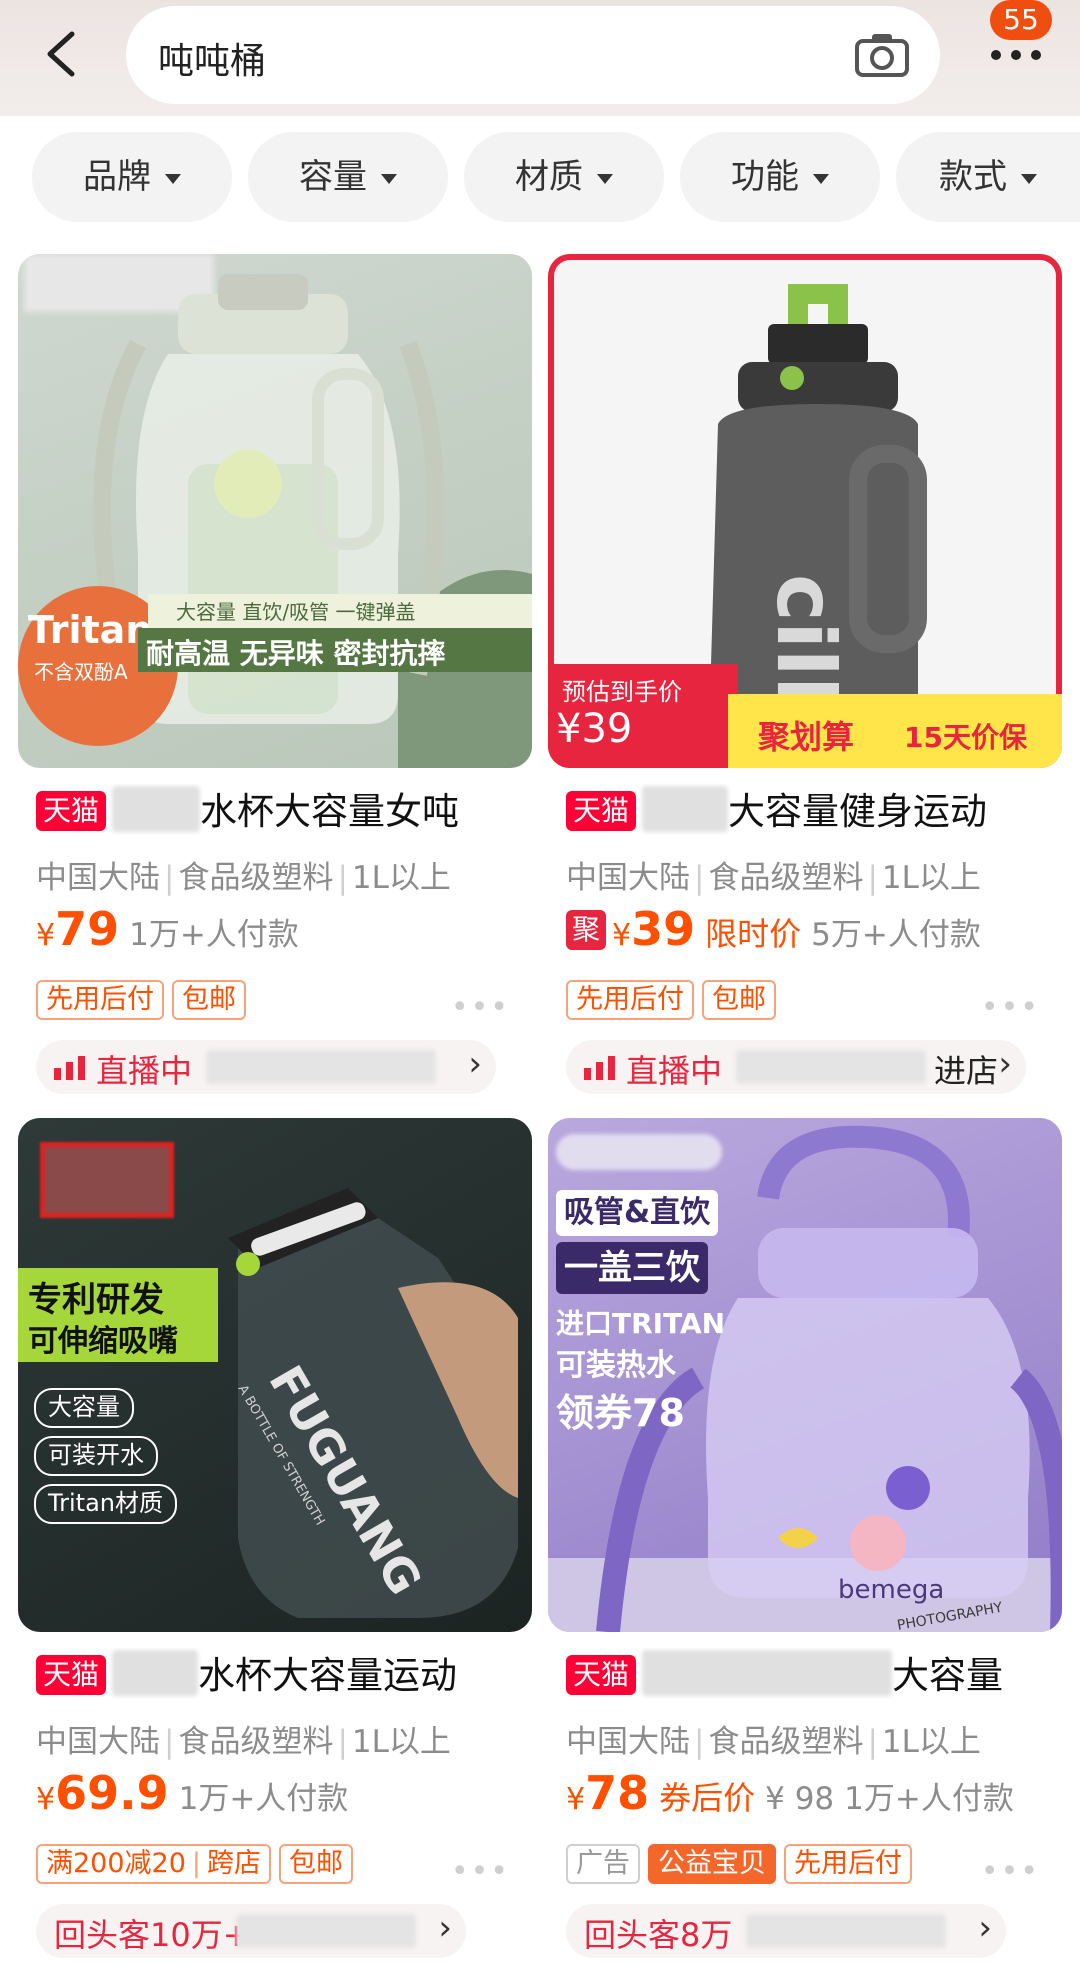 Image resolution: width=1080 pixels, height=1964 pixels. What do you see at coordinates (753, 934) in the screenshot?
I see `price-note: 限时价` at bounding box center [753, 934].